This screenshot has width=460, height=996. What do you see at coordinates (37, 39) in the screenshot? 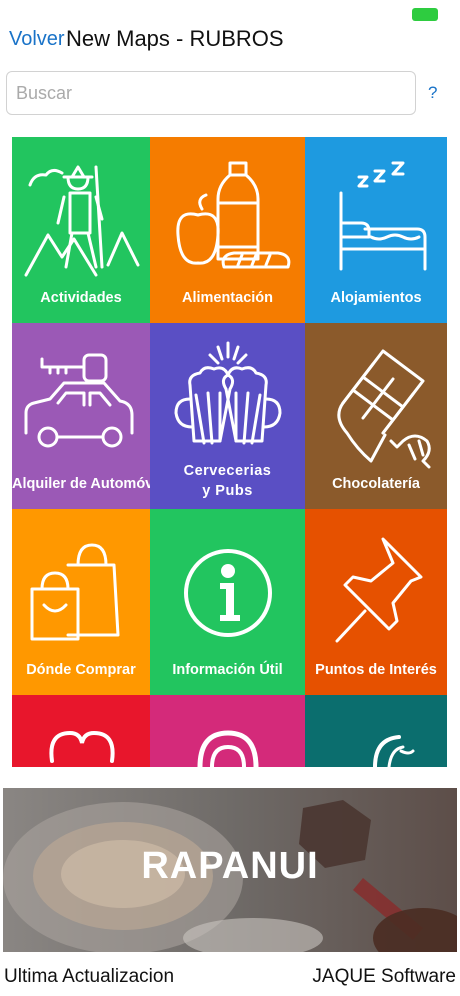
I see `back-button: Volver` at bounding box center [37, 39].